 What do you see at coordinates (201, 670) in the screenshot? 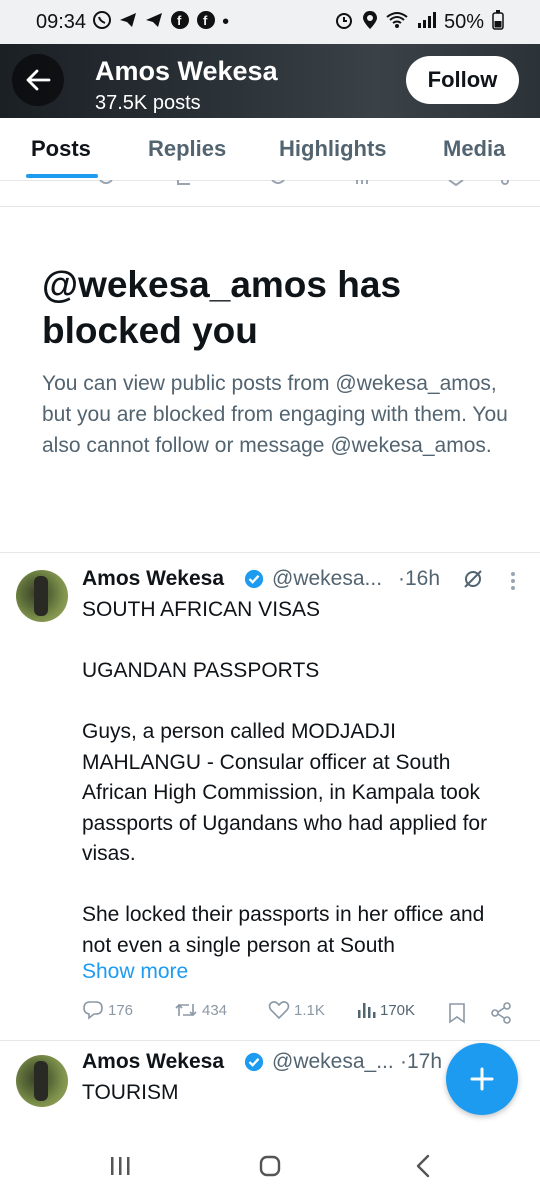
I see `tweet-paragraph: UGANDAN PASSPORTS` at bounding box center [201, 670].